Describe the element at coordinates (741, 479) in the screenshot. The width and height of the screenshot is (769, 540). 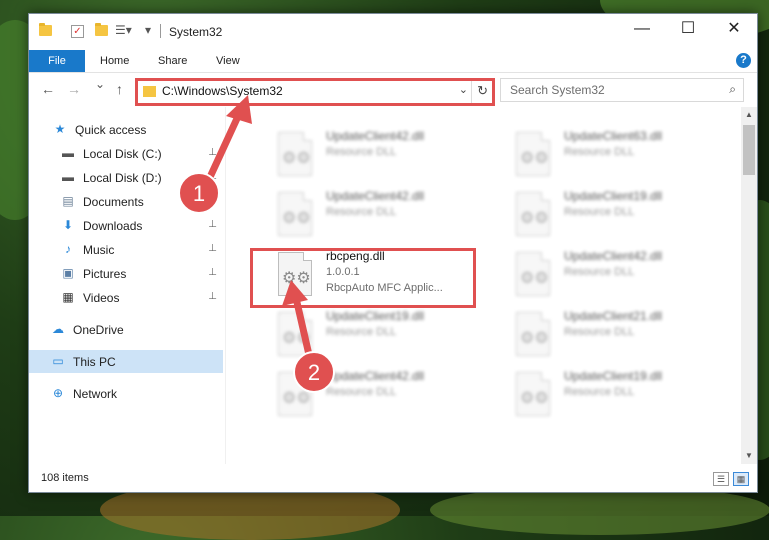
I see `large-icons-view-icon: ▦` at that location.